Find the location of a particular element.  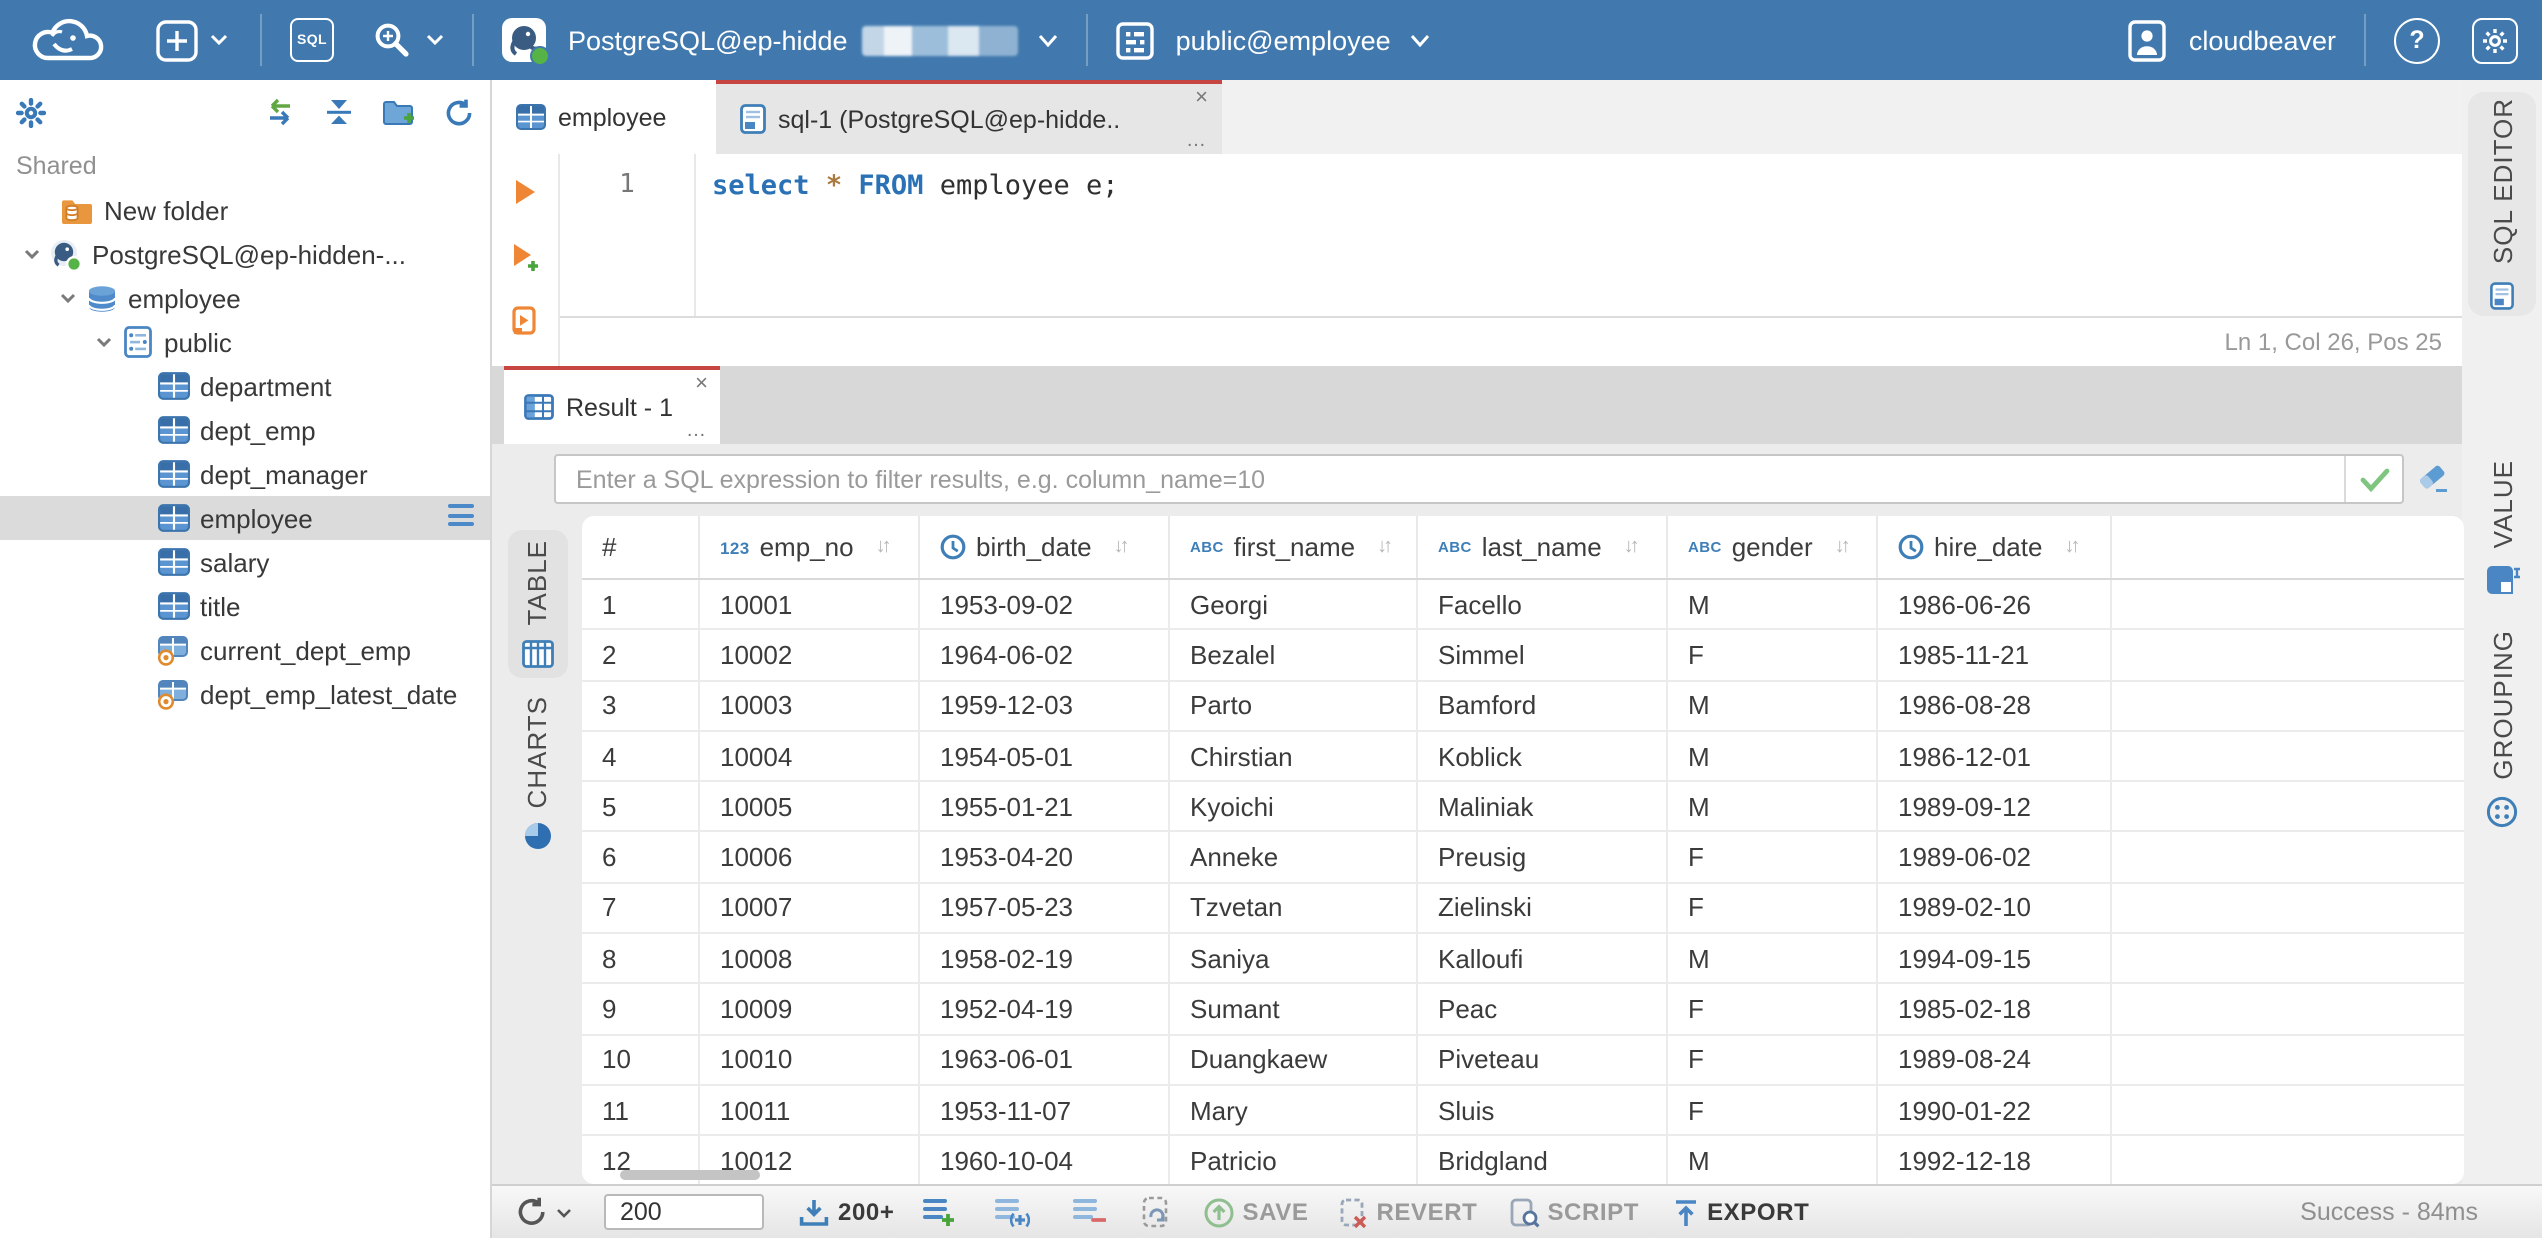

grid-cell: Saniya is located at coordinates (1294, 958).